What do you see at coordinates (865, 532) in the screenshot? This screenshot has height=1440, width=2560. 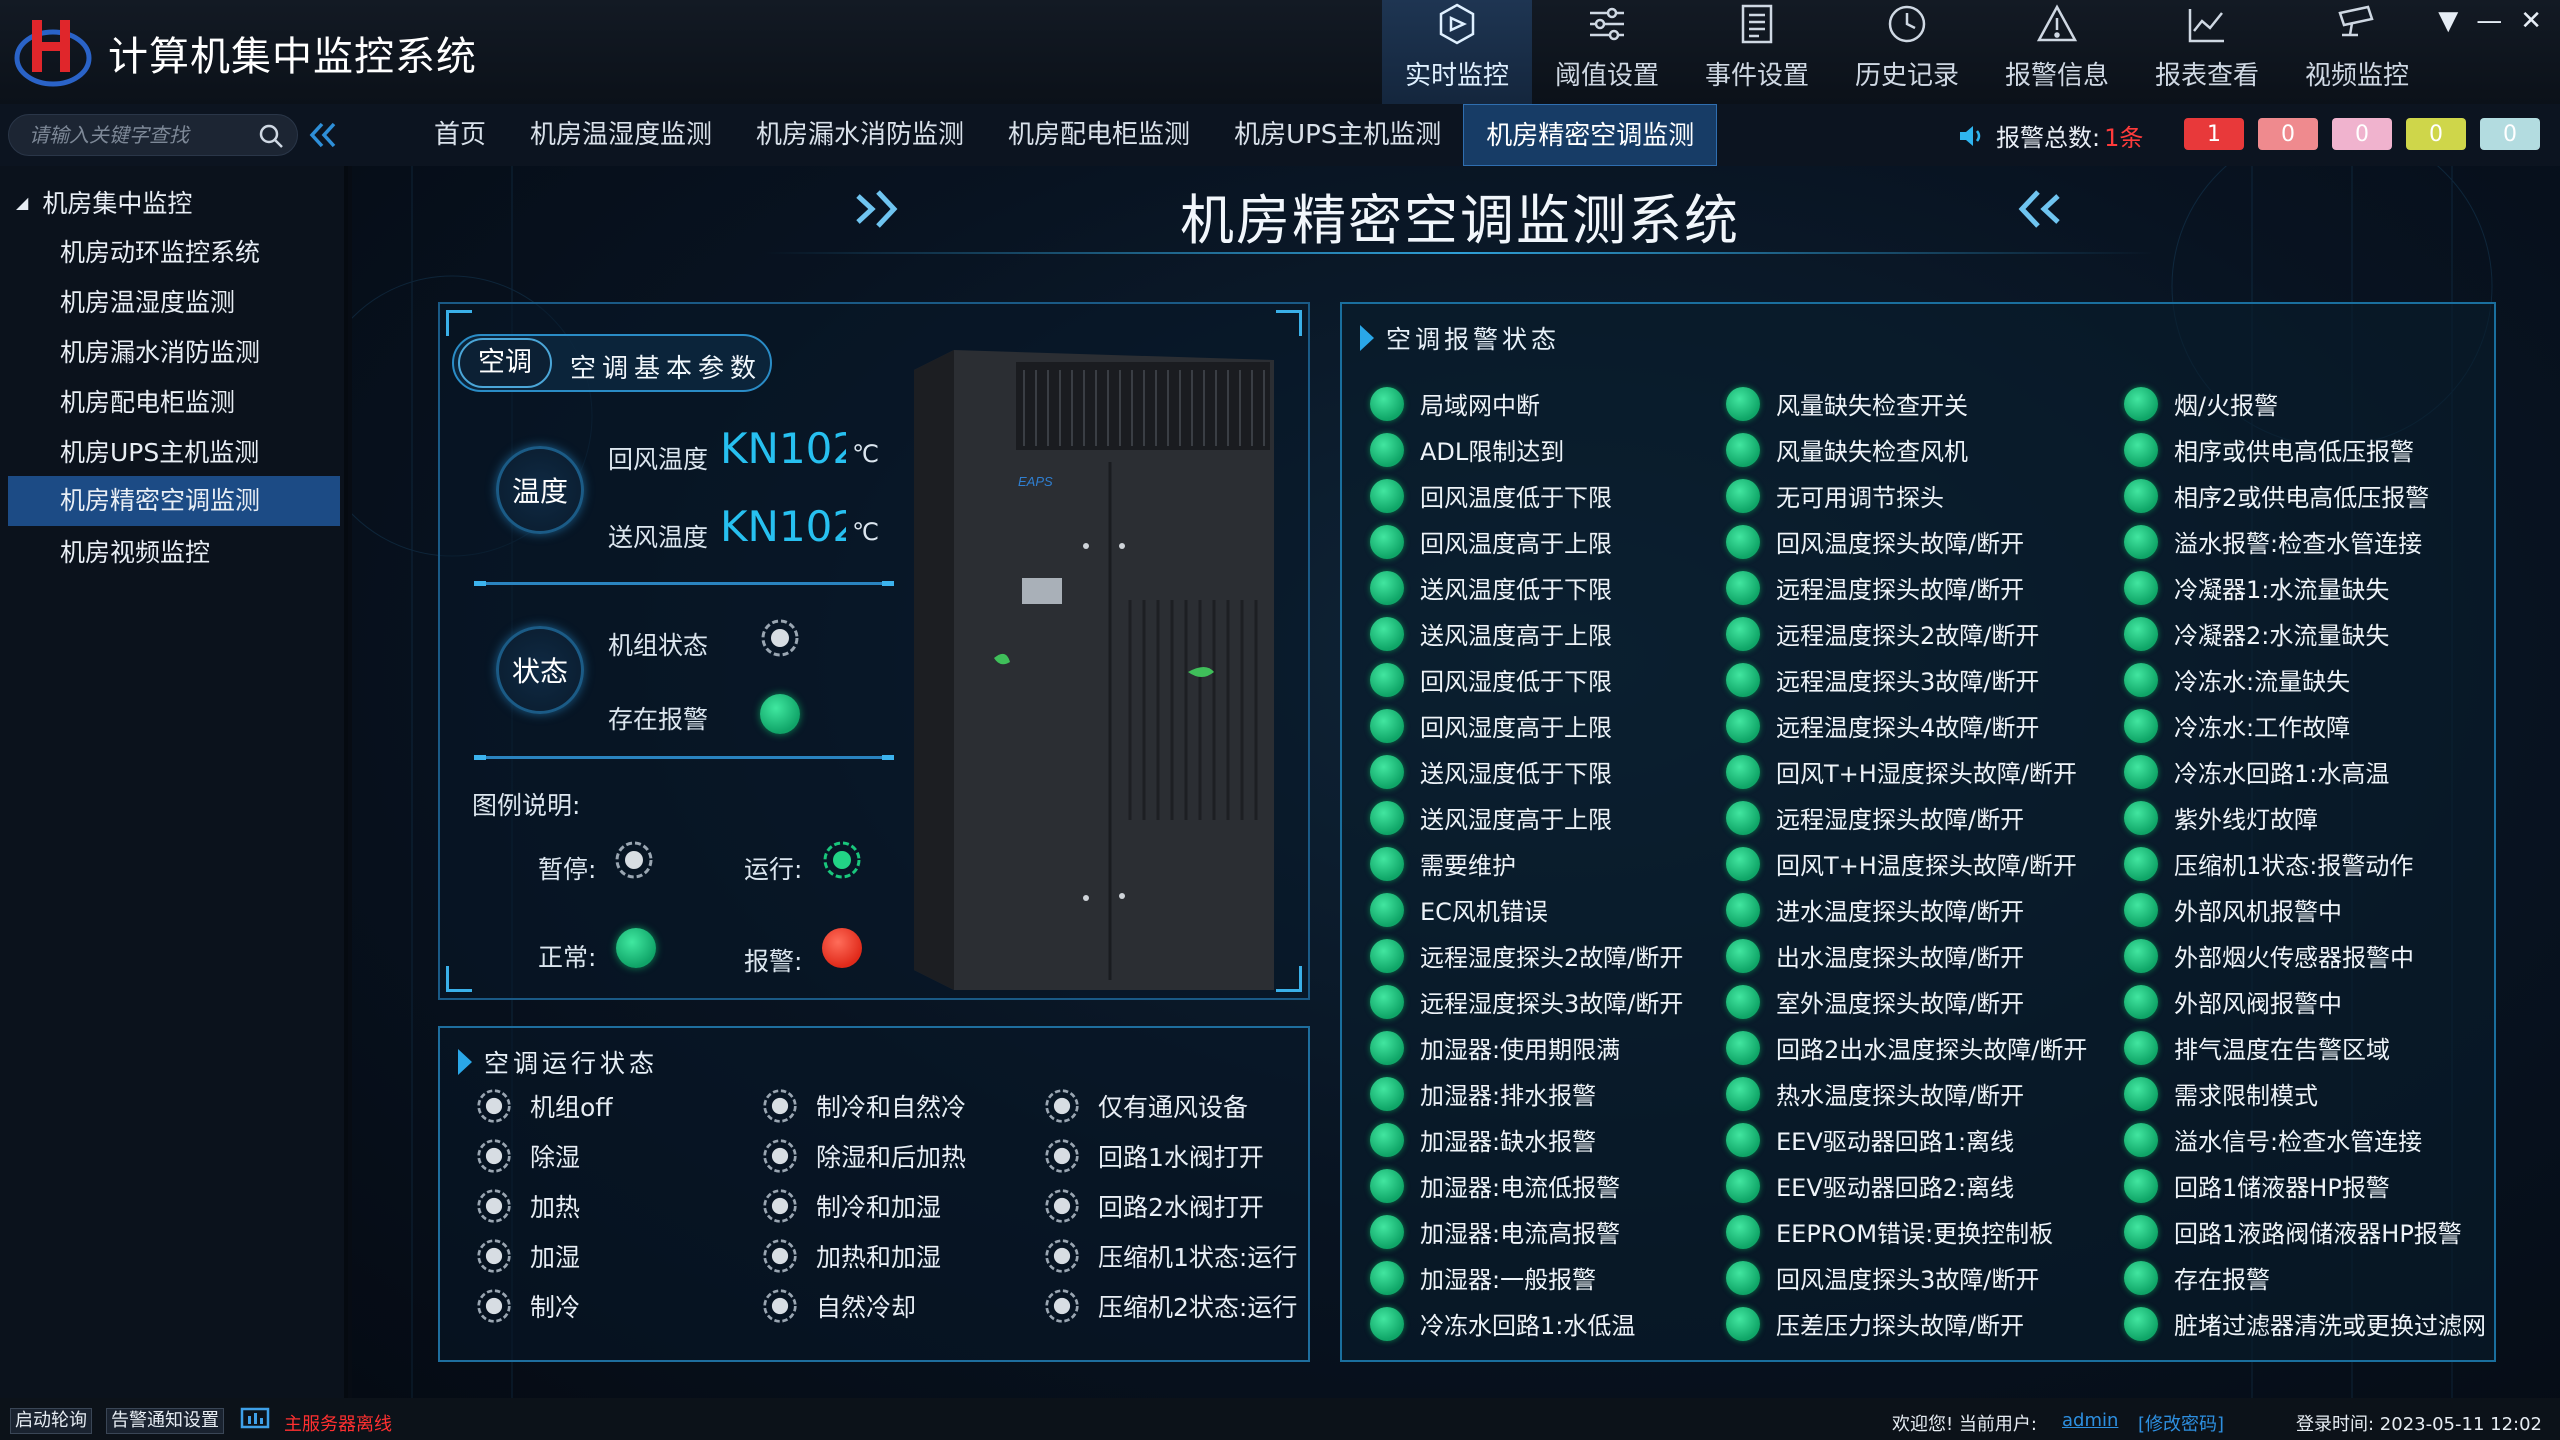 I see `supply-temp-unit: ℃` at bounding box center [865, 532].